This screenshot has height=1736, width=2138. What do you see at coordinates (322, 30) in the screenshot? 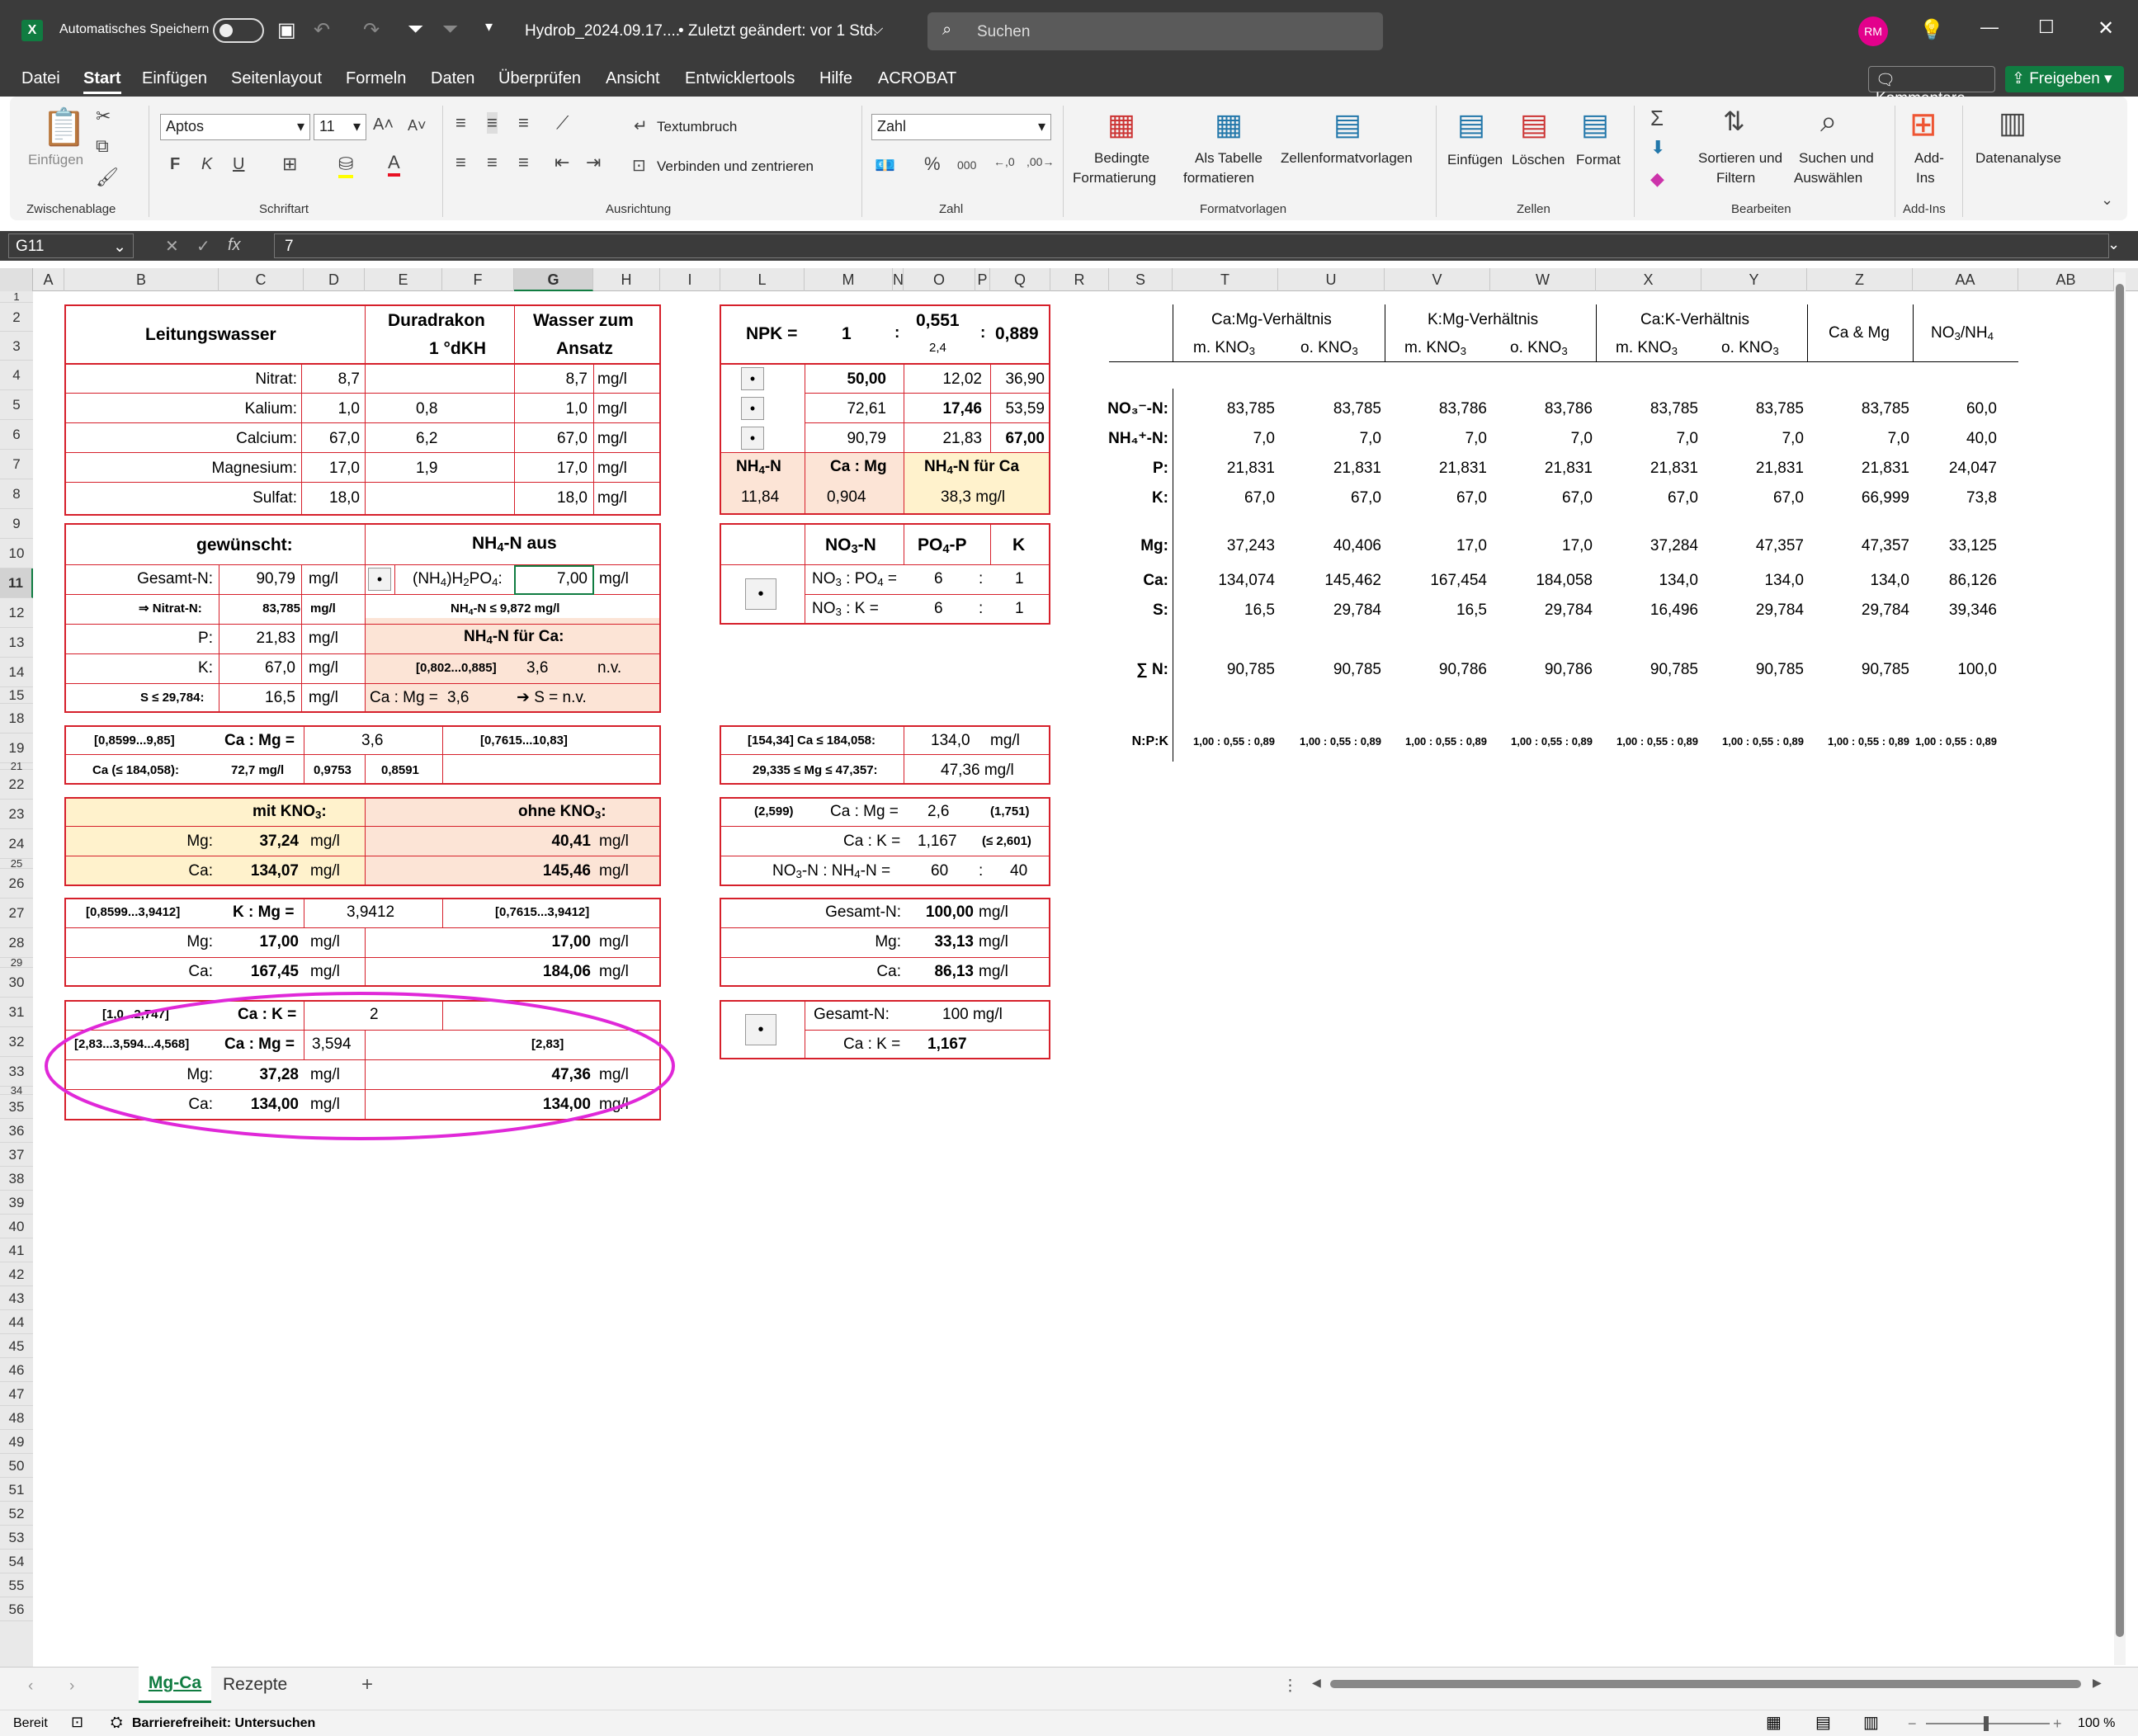
I see `undo-icon: ↶` at bounding box center [322, 30].